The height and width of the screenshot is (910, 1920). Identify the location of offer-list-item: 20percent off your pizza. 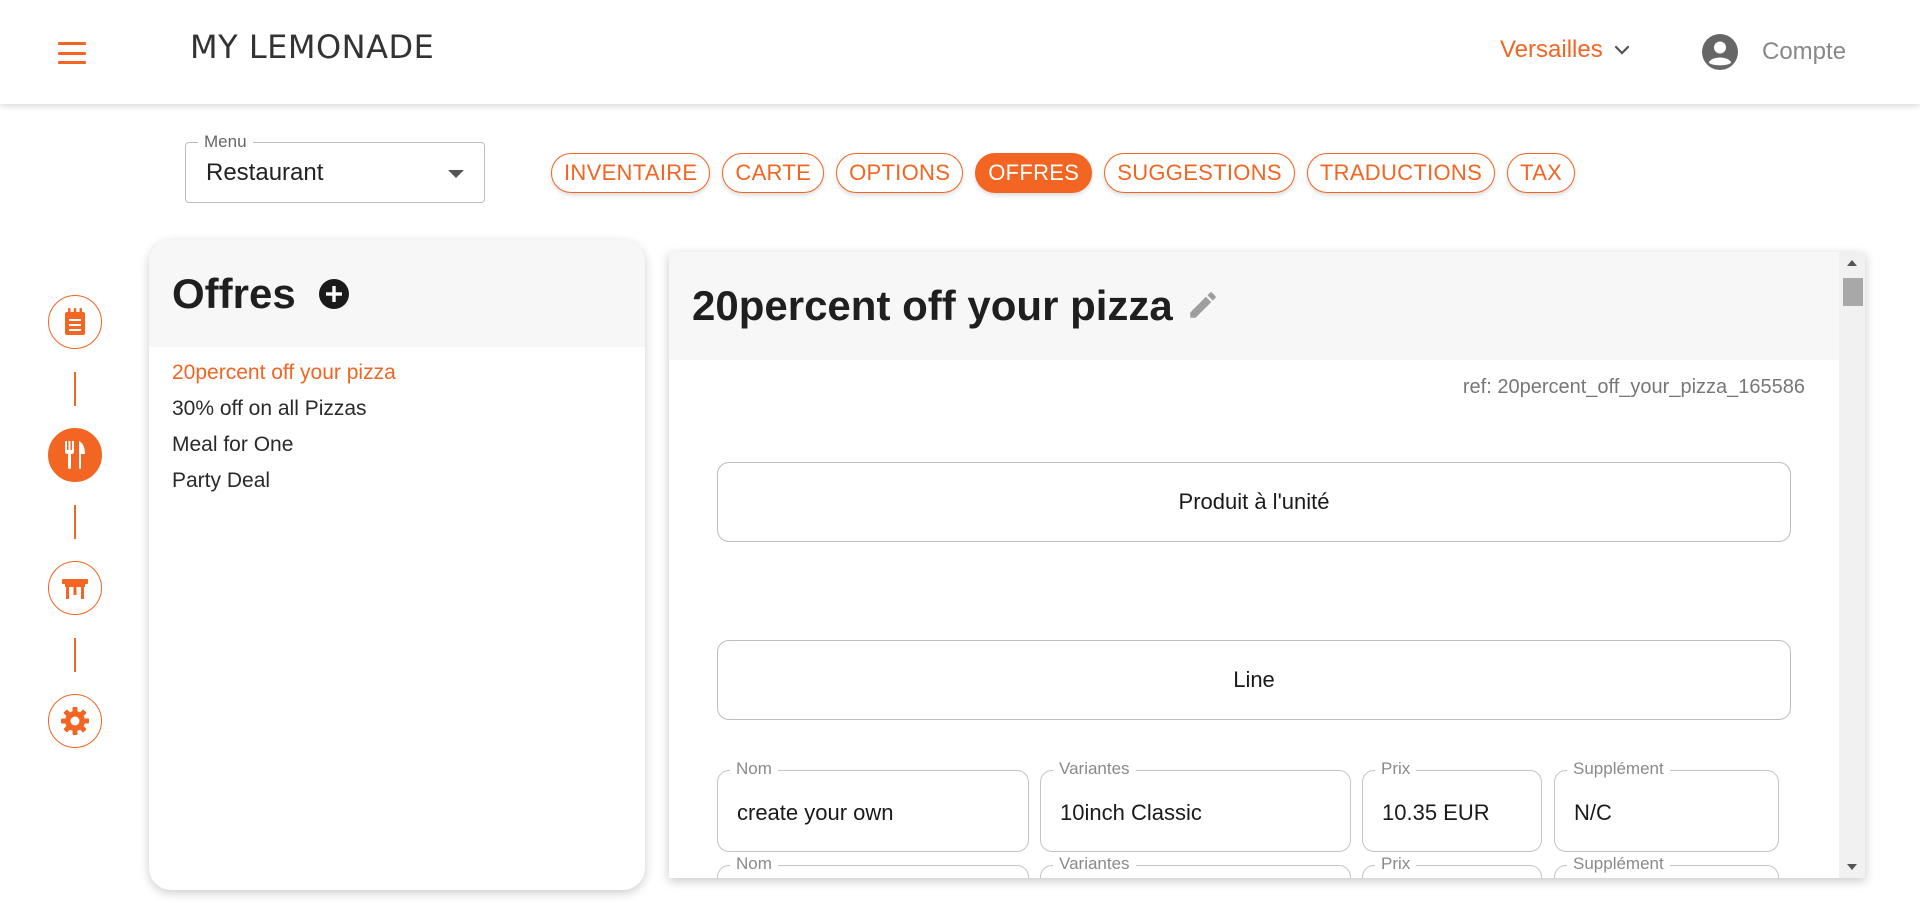
(397, 373).